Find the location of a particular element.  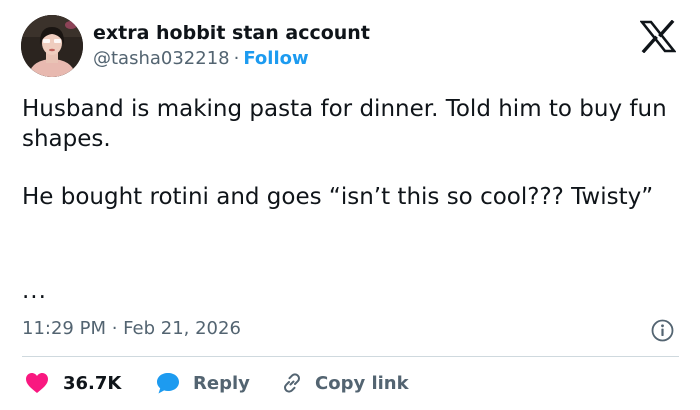

display-name: extra hobbit stan account is located at coordinates (231, 33).